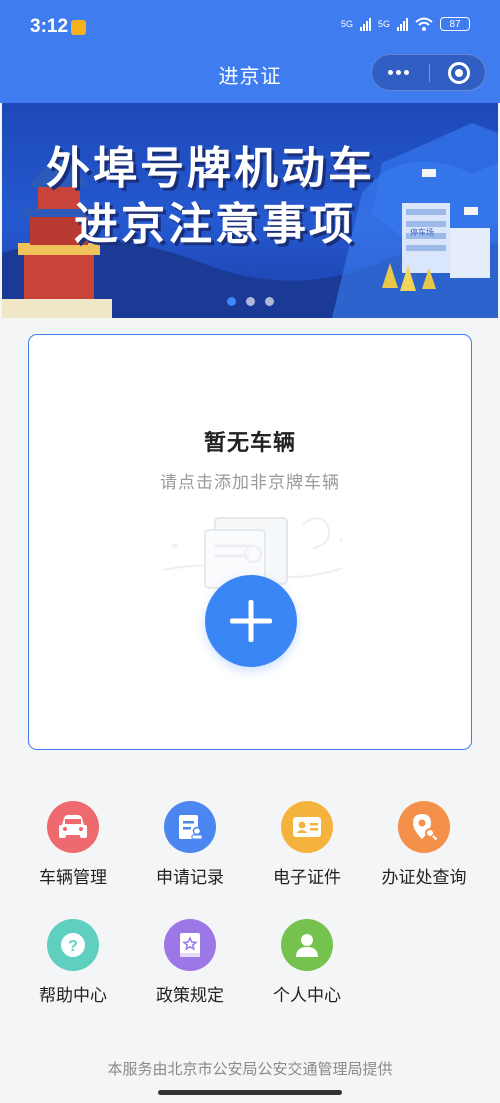  Describe the element at coordinates (210, 168) in the screenshot. I see `banner-line-1: 外埠号牌机动车` at that location.